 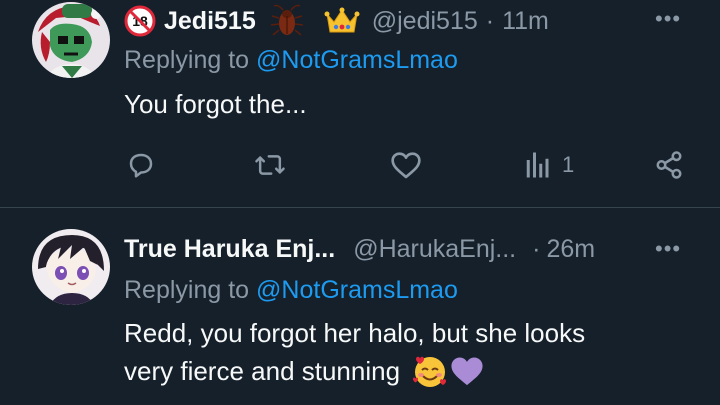 I want to click on tweet-text-line-2-container: very fierce and stunning, so click(x=304, y=371).